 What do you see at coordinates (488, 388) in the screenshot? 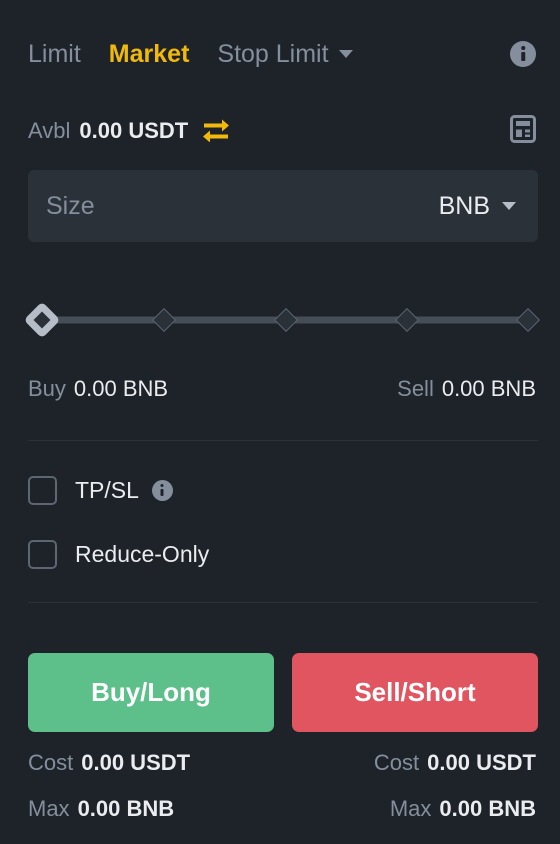
I see `sell-quantity-value: 0.00 BNB` at bounding box center [488, 388].